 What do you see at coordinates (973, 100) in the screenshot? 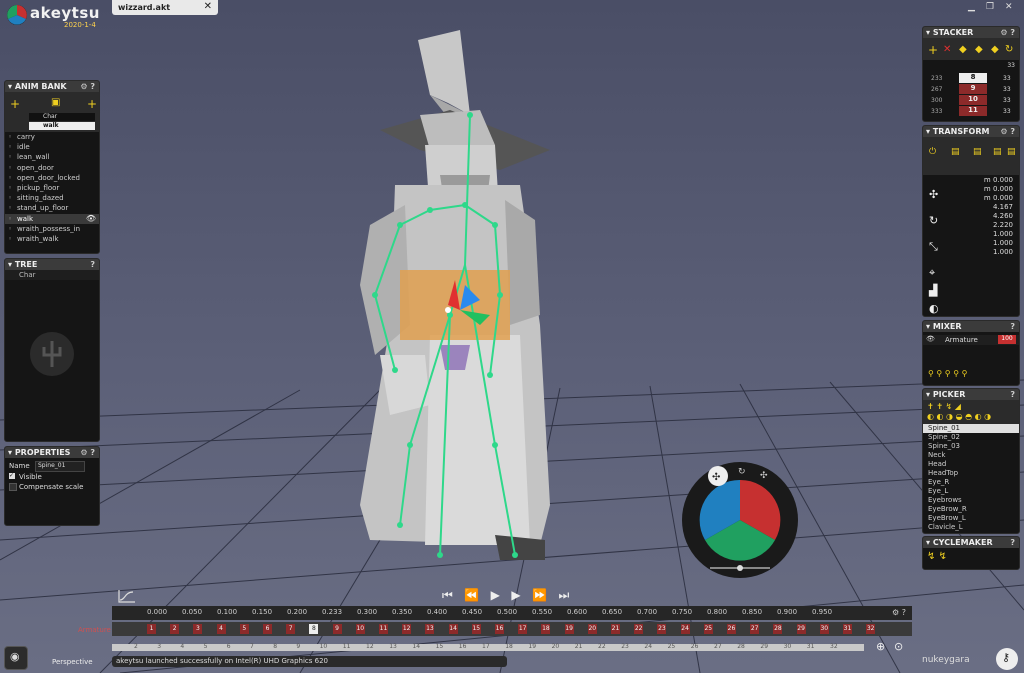
I see `stacker-key: 10` at bounding box center [973, 100].